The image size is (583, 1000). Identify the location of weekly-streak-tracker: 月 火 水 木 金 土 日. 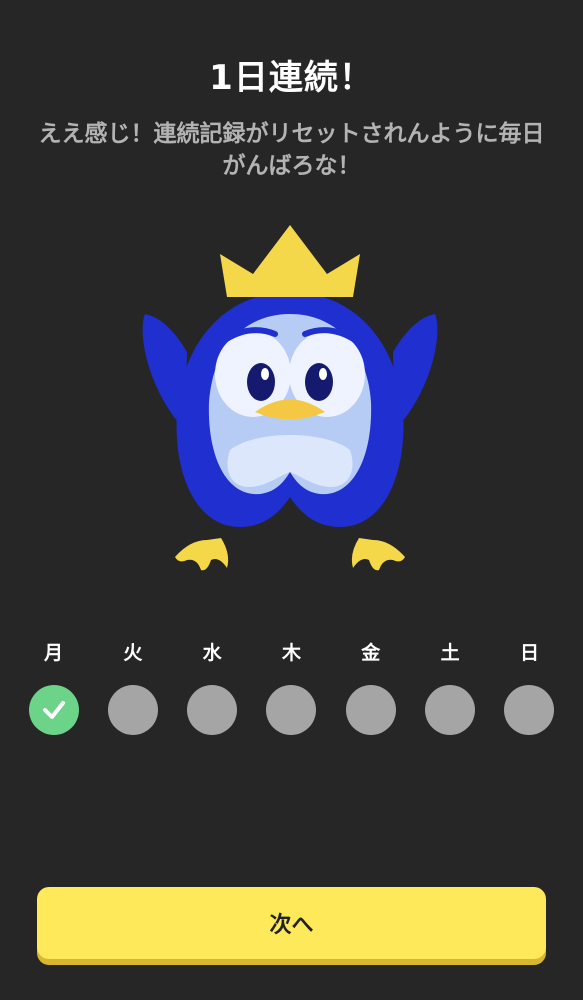
(291, 686).